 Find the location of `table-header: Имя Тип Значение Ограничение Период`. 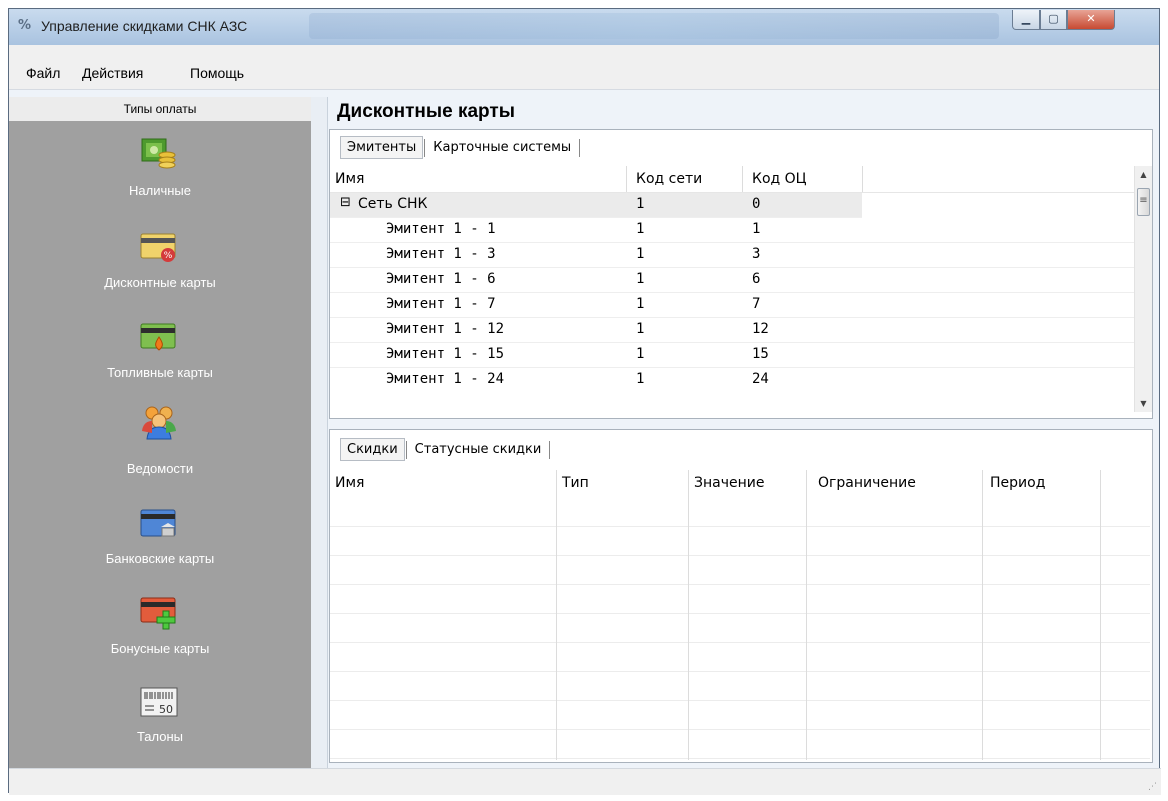

table-header: Имя Тип Значение Ограничение Период is located at coordinates (740, 484).